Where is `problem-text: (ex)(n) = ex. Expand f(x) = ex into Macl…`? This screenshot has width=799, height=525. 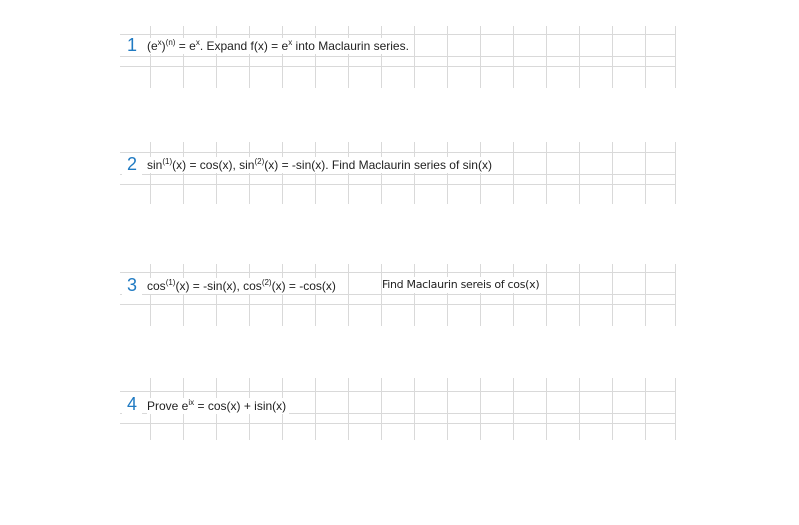
problem-text: (ex)(n) = ex. Expand f(x) = ex into Macl… is located at coordinates (279, 46).